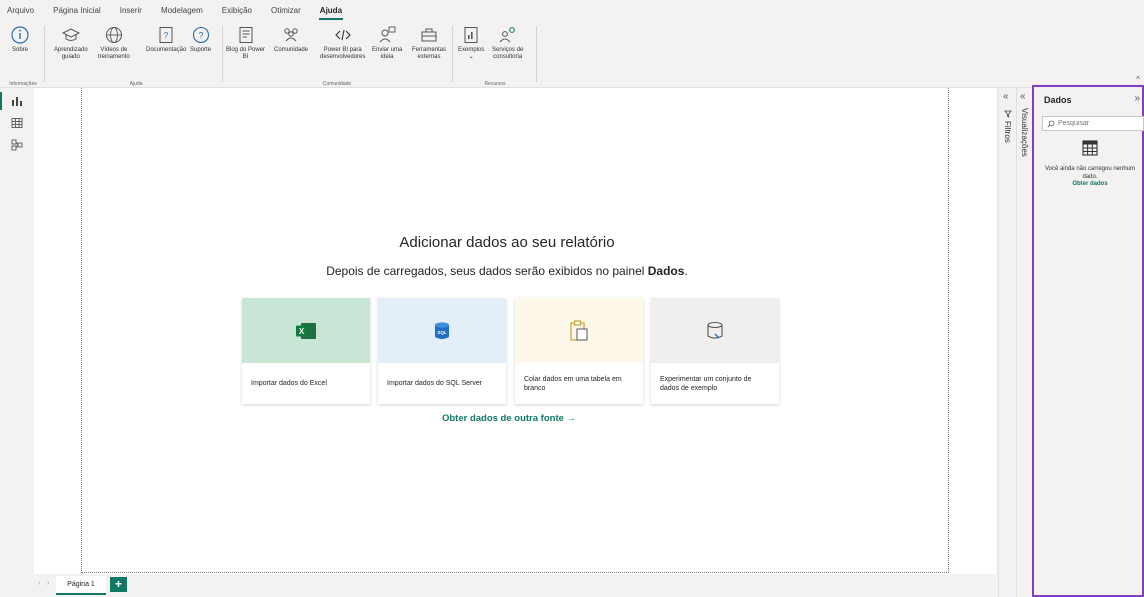 This screenshot has height=597, width=1144. I want to click on card-header: SQL, so click(442, 330).